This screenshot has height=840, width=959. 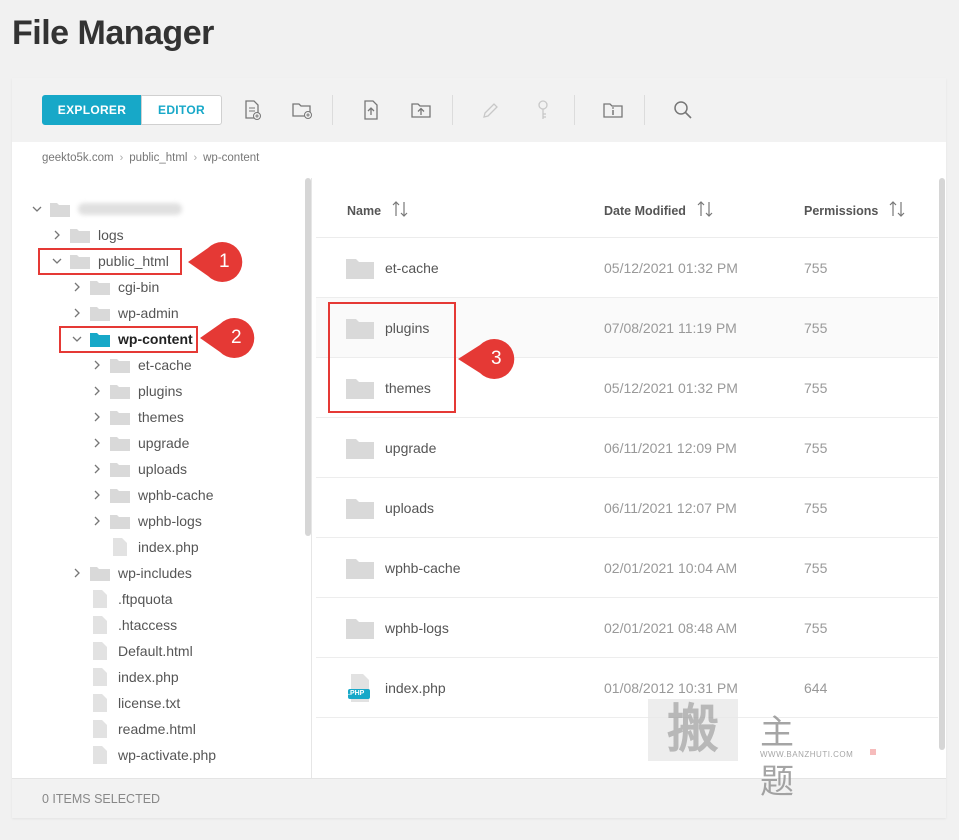 I want to click on file-list-row: upgrade 06/11/2021 12:09 PM 755, so click(x=627, y=448).